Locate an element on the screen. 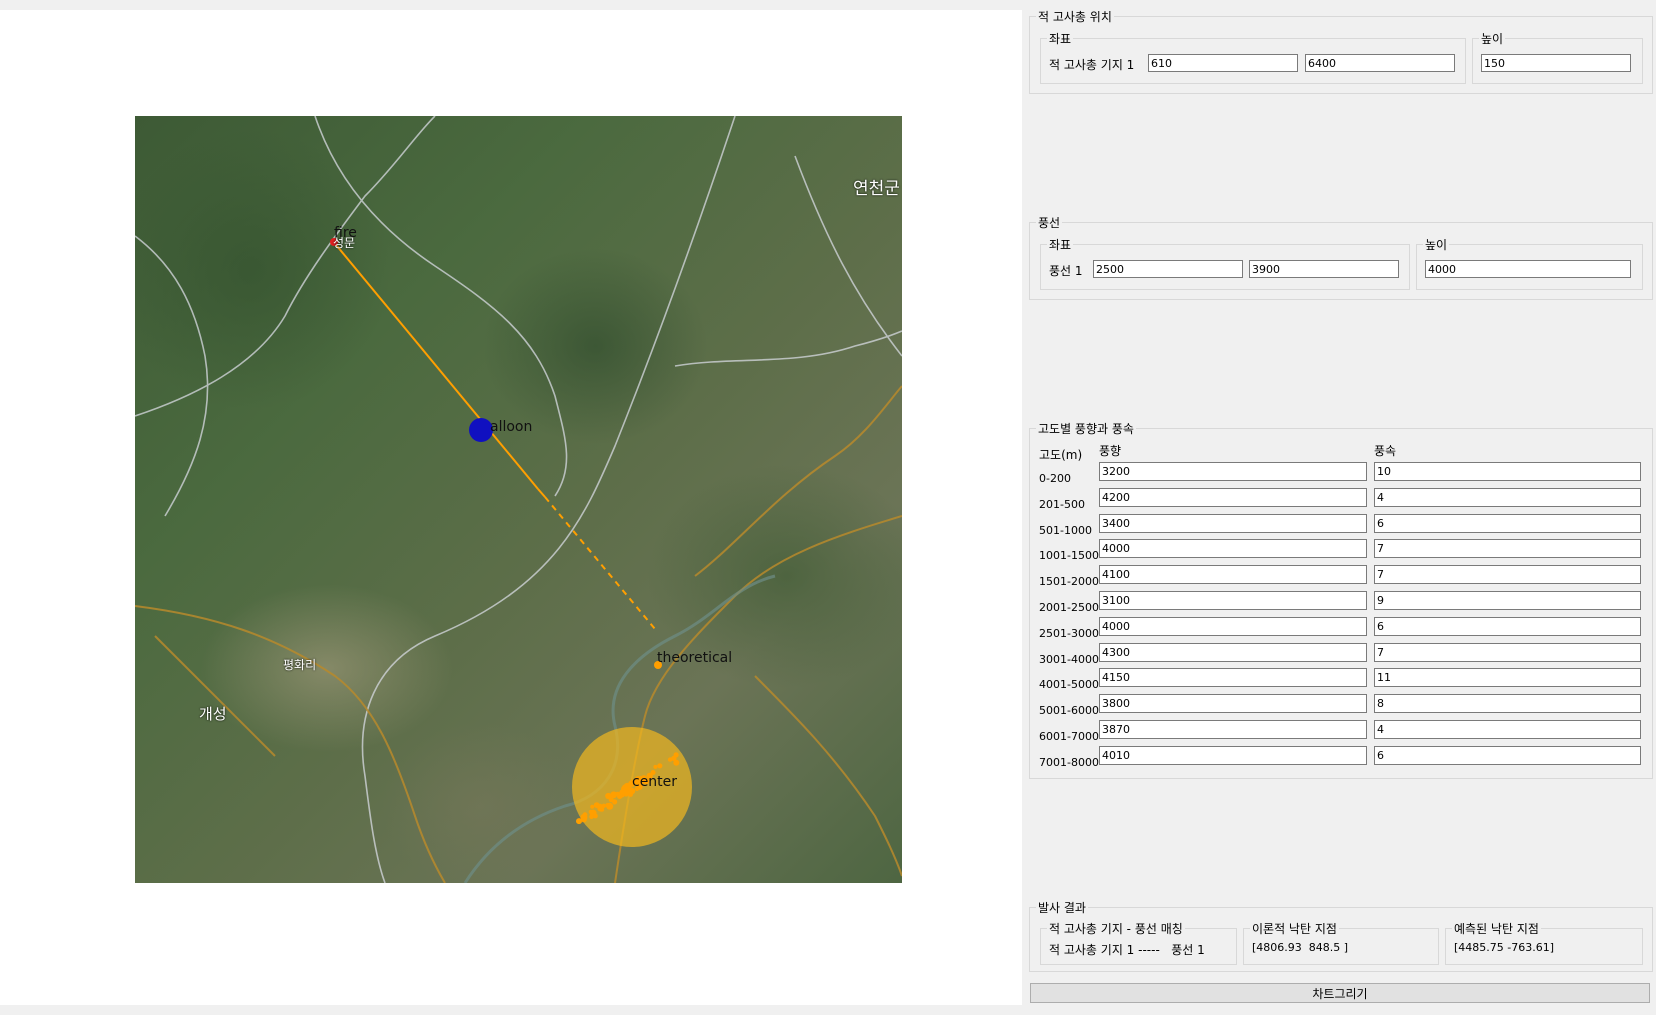 The image size is (1656, 1015). enemy-base-label: 적 고사총 기지 1 is located at coordinates (1092, 65).